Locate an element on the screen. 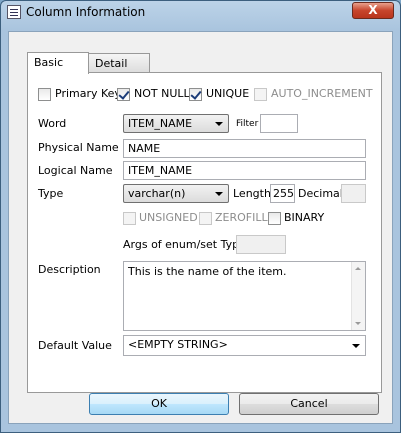  binary-label: BINARY is located at coordinates (304, 217).